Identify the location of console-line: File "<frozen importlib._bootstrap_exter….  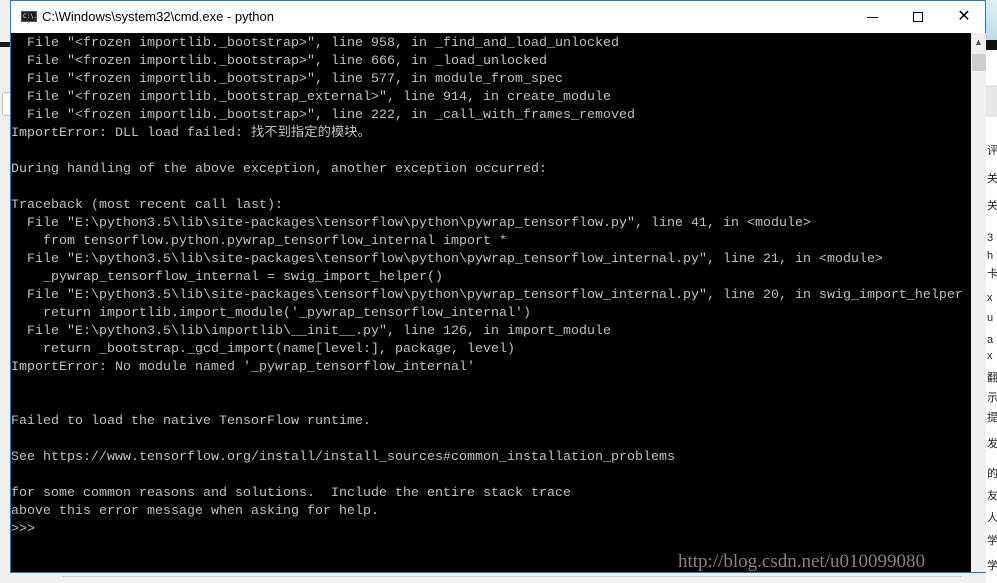
(311, 96).